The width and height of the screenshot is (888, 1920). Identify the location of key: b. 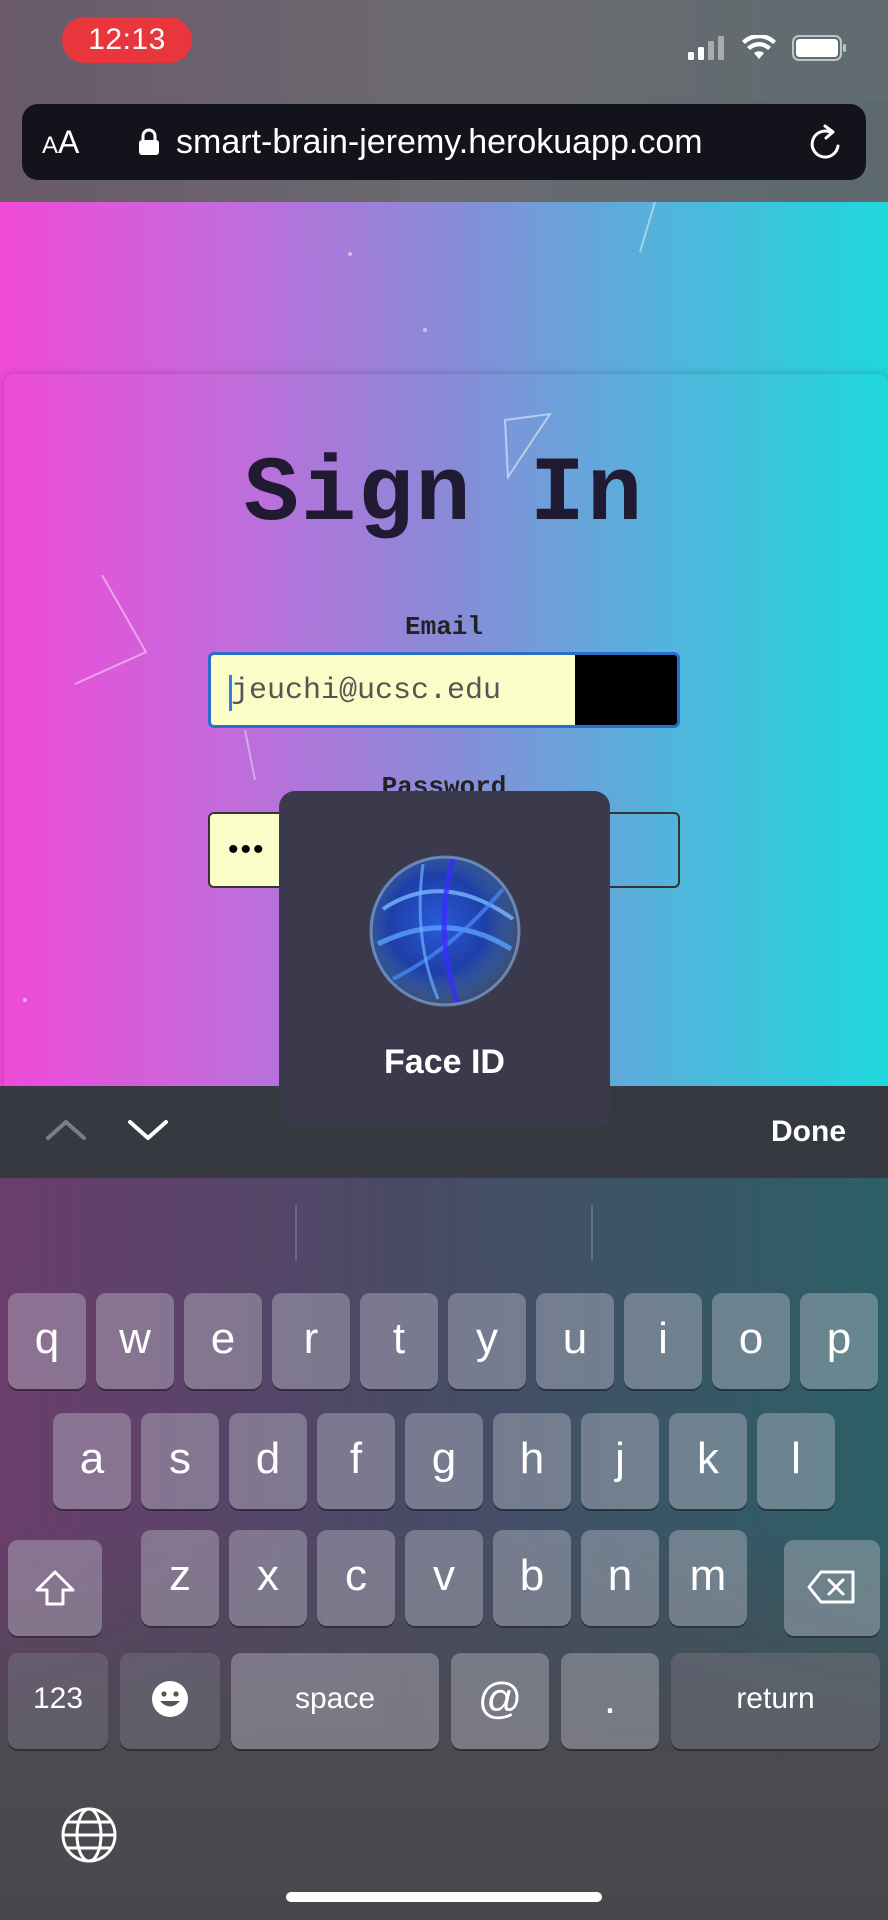
(532, 1578).